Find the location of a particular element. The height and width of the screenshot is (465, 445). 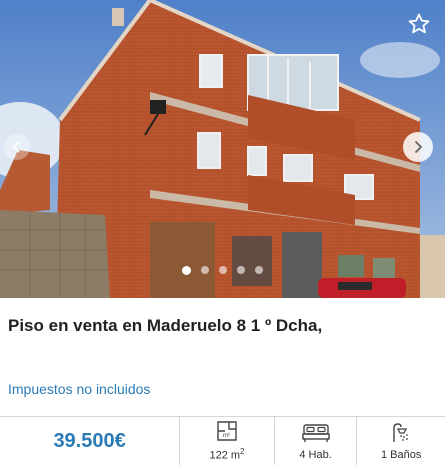

favorite-star-icon is located at coordinates (419, 24).